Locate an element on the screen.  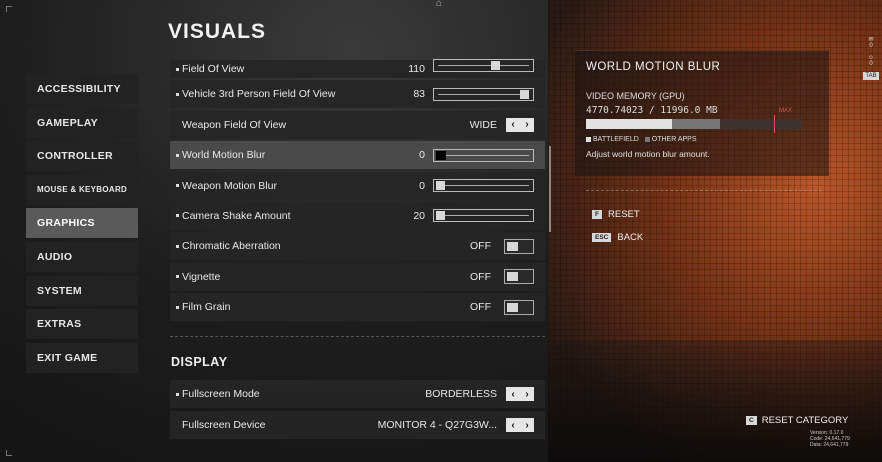
key-f-icon: F is located at coordinates (597, 214).